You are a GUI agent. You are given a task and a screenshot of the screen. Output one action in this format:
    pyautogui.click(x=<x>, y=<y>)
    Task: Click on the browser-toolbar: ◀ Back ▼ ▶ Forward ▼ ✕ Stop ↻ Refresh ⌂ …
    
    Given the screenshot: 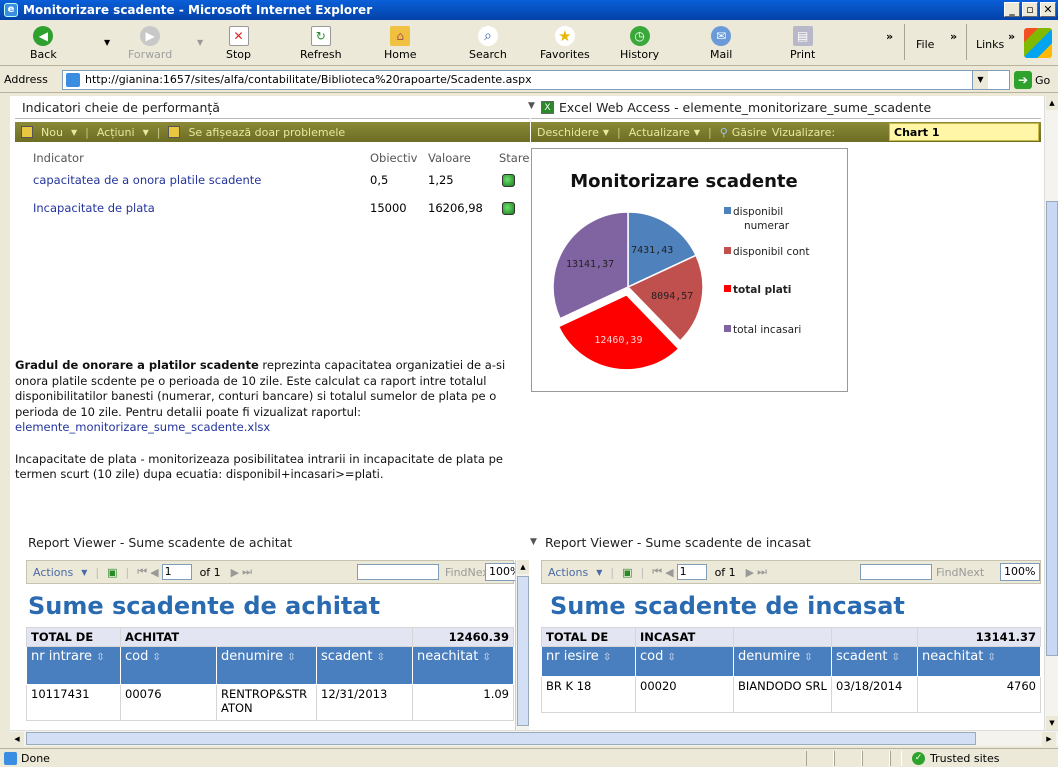 What is the action you would take?
    pyautogui.click(x=529, y=43)
    